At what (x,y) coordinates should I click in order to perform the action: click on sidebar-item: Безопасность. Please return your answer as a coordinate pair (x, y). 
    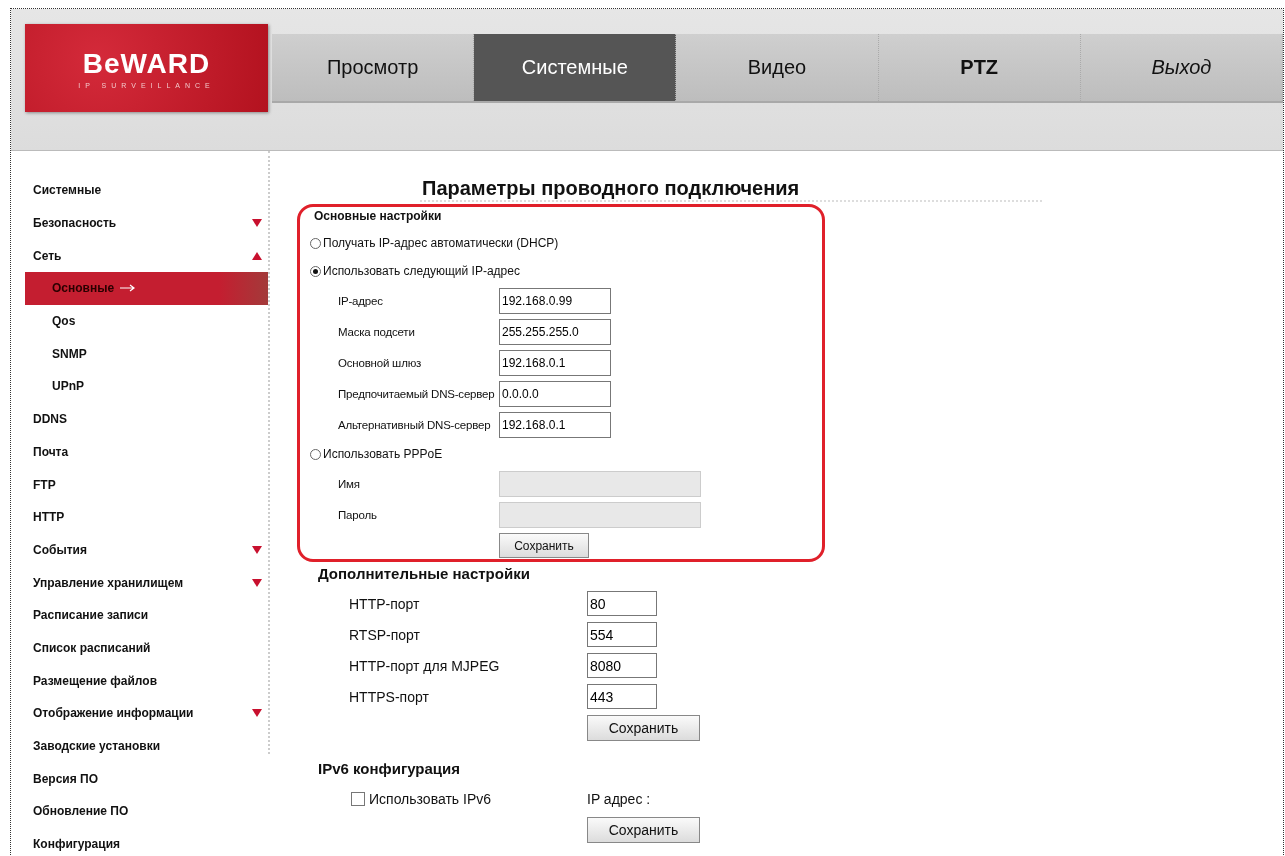
    Looking at the image, I should click on (146, 223).